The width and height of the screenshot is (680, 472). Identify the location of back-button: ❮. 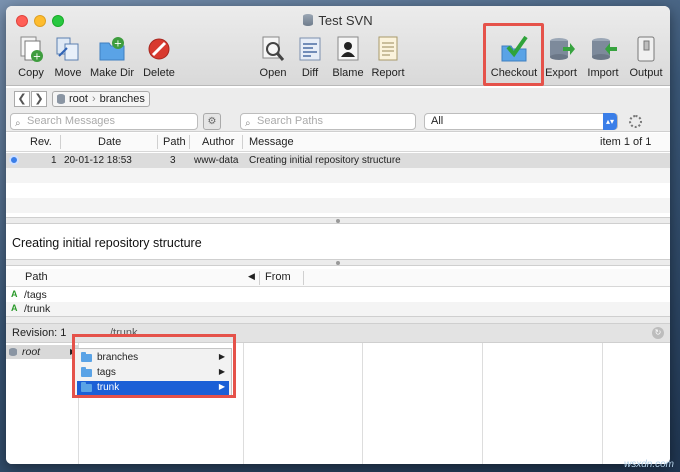
(22, 99).